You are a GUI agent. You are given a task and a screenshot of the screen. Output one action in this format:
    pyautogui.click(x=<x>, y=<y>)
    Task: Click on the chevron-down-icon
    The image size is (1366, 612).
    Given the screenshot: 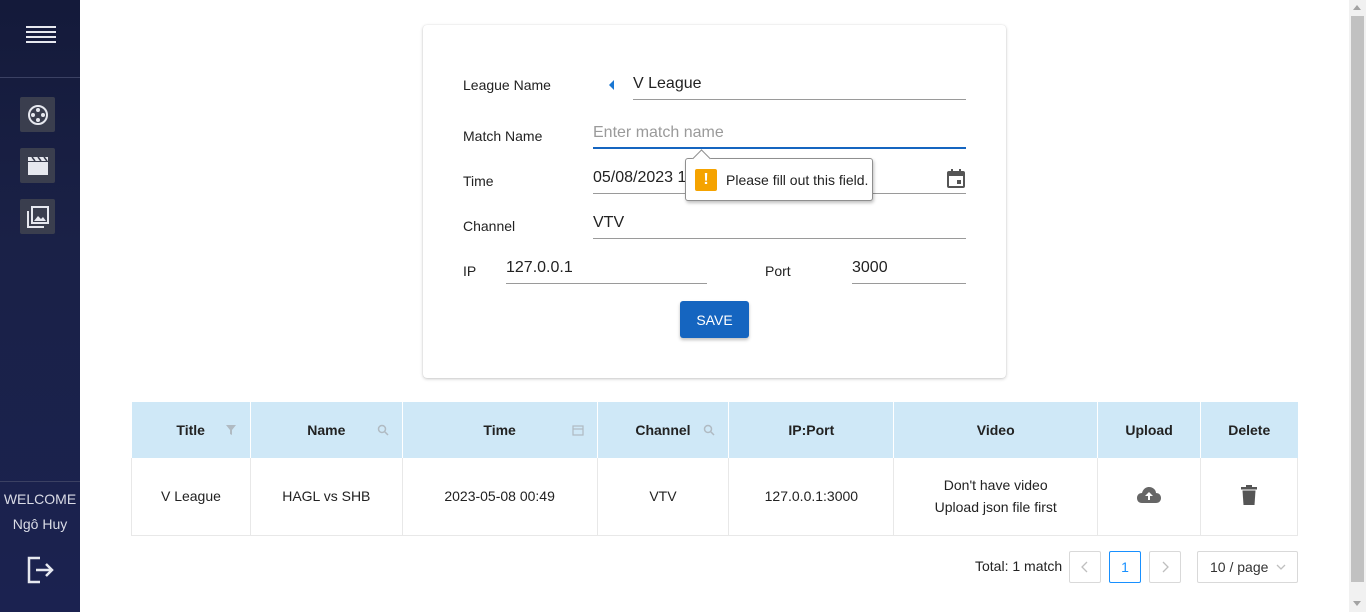 What is the action you would take?
    pyautogui.click(x=1281, y=567)
    